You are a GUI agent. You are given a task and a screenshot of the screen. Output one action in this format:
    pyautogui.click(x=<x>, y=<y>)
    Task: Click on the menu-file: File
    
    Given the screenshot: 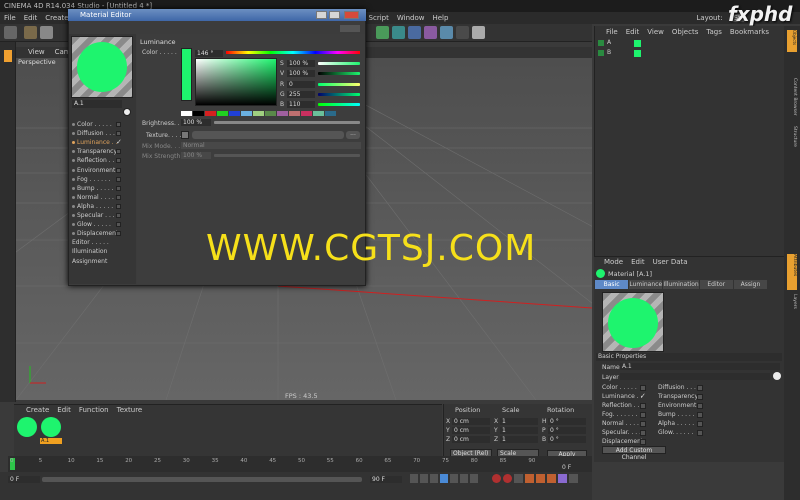 What is the action you would take?
    pyautogui.click(x=10, y=18)
    